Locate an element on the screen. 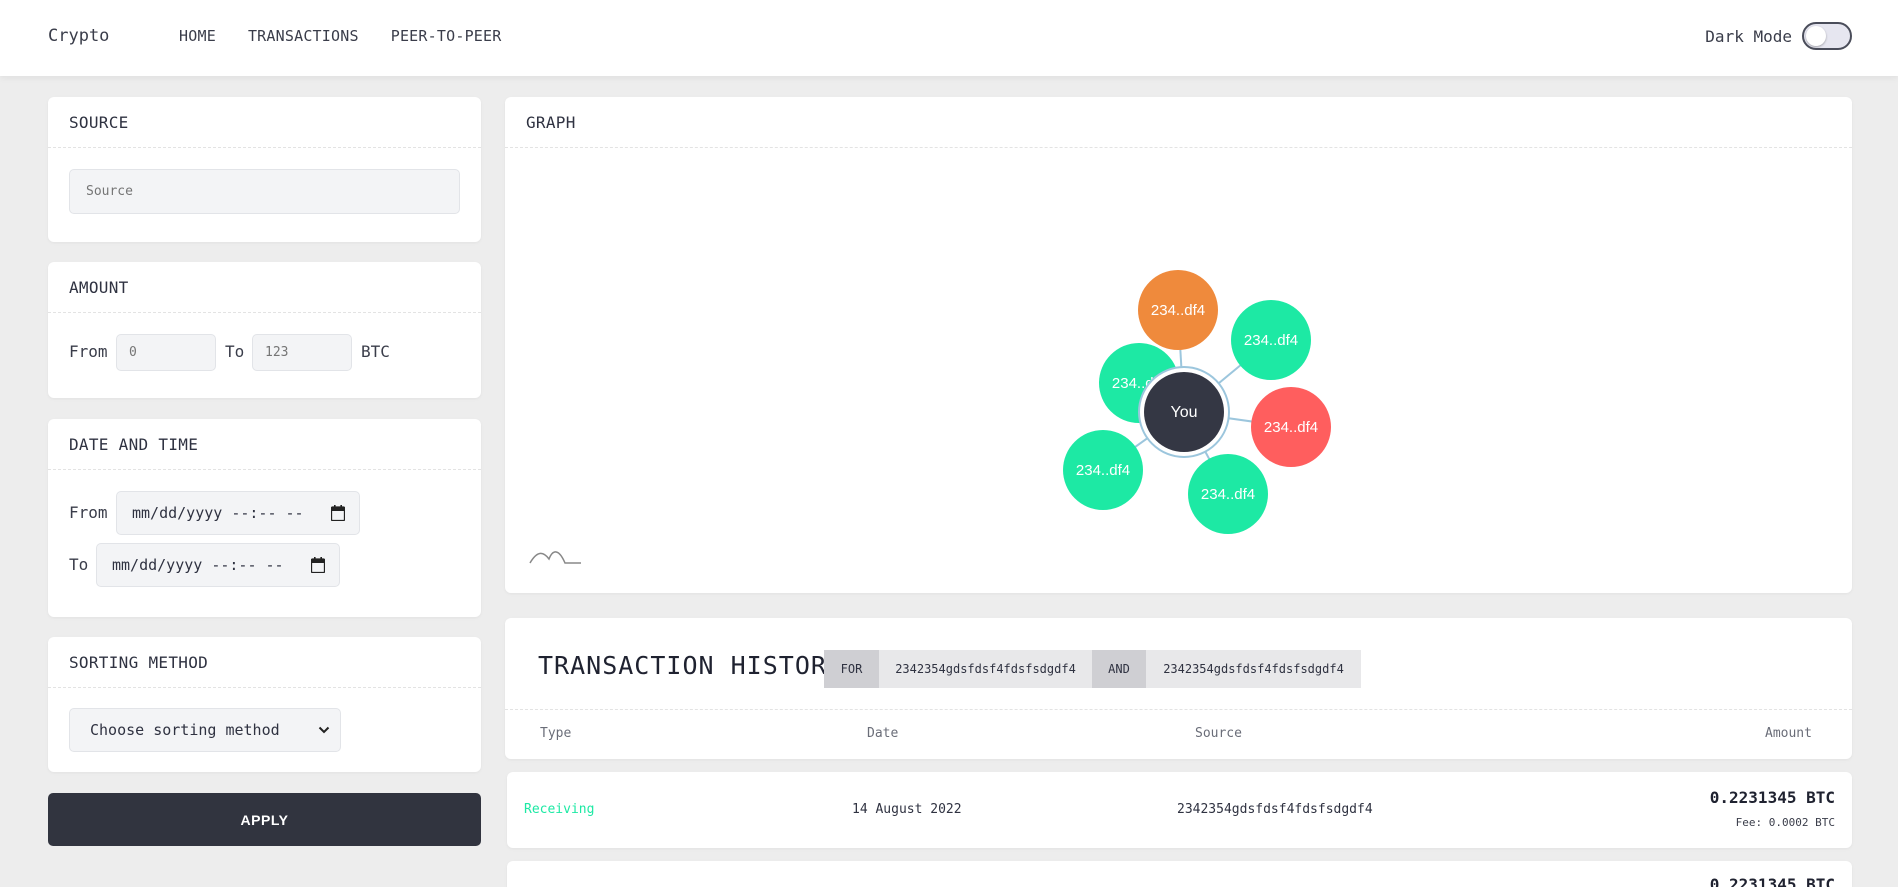 This screenshot has height=887, width=1898. nav-link-peer-to-peer: PEER-TO-PEER is located at coordinates (446, 36).